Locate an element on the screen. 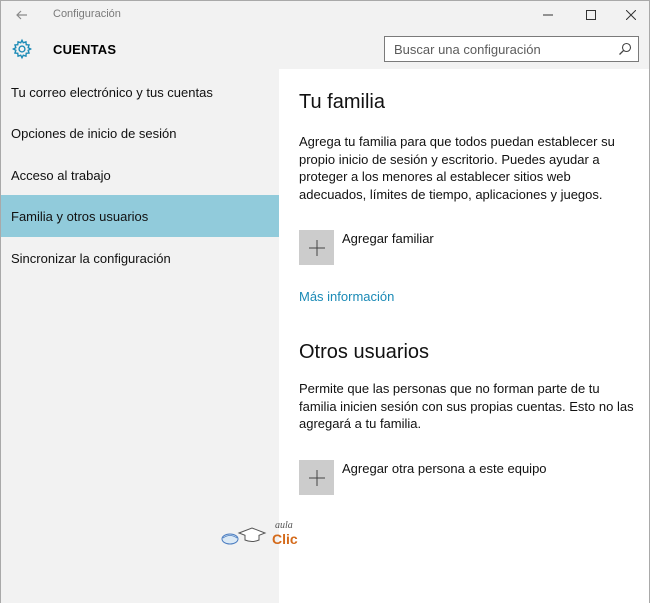 Image resolution: width=650 pixels, height=603 pixels. maximize-button is located at coordinates (591, 15).